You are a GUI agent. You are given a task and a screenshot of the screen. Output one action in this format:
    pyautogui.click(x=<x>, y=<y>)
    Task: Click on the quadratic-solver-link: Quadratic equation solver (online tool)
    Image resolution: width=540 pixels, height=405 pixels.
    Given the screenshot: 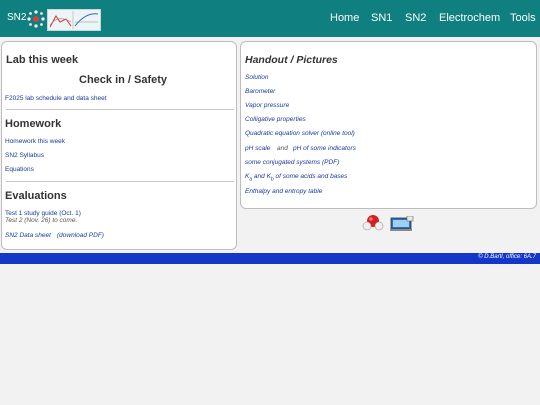 What is the action you would take?
    pyautogui.click(x=300, y=133)
    